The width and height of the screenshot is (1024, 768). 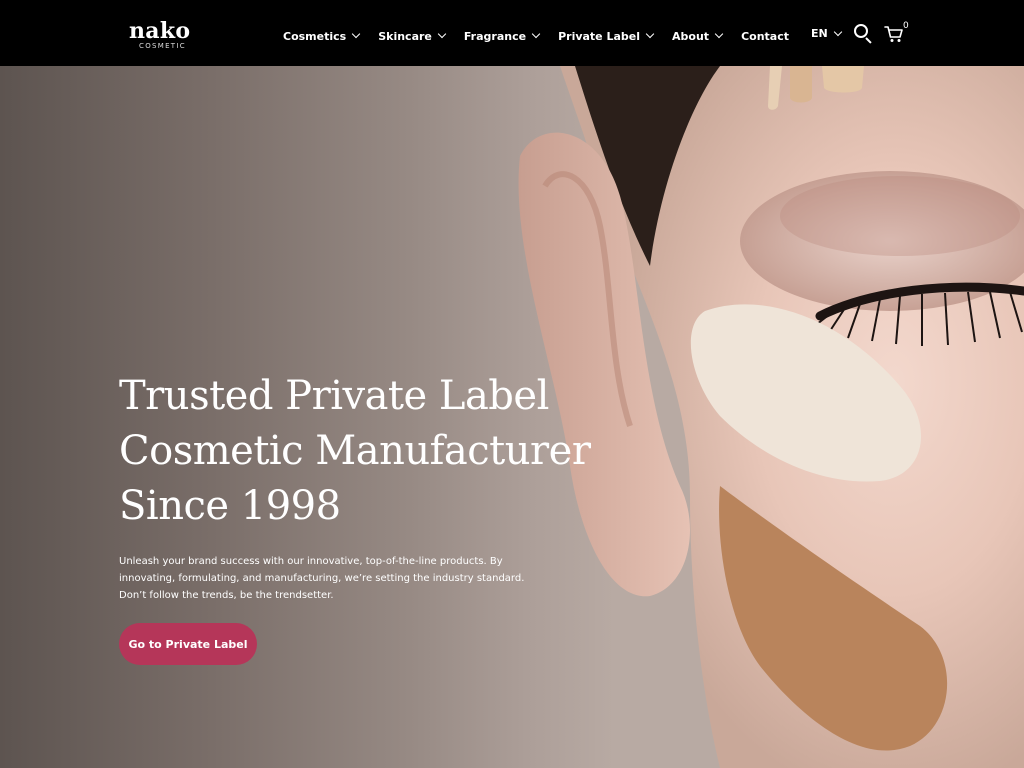 What do you see at coordinates (334, 396) in the screenshot?
I see `headline-line: Trusted Private Label` at bounding box center [334, 396].